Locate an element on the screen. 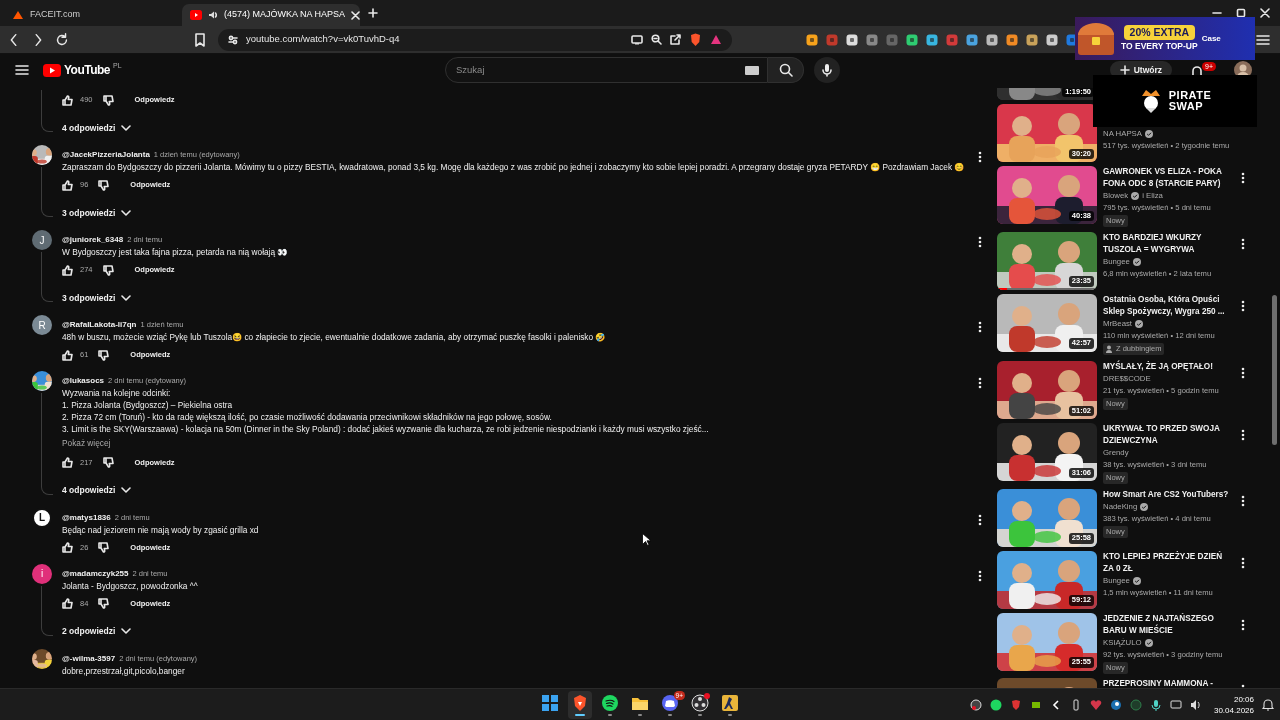 This screenshot has width=1280, height=720. ad-text: PIRATE is located at coordinates (1190, 95).